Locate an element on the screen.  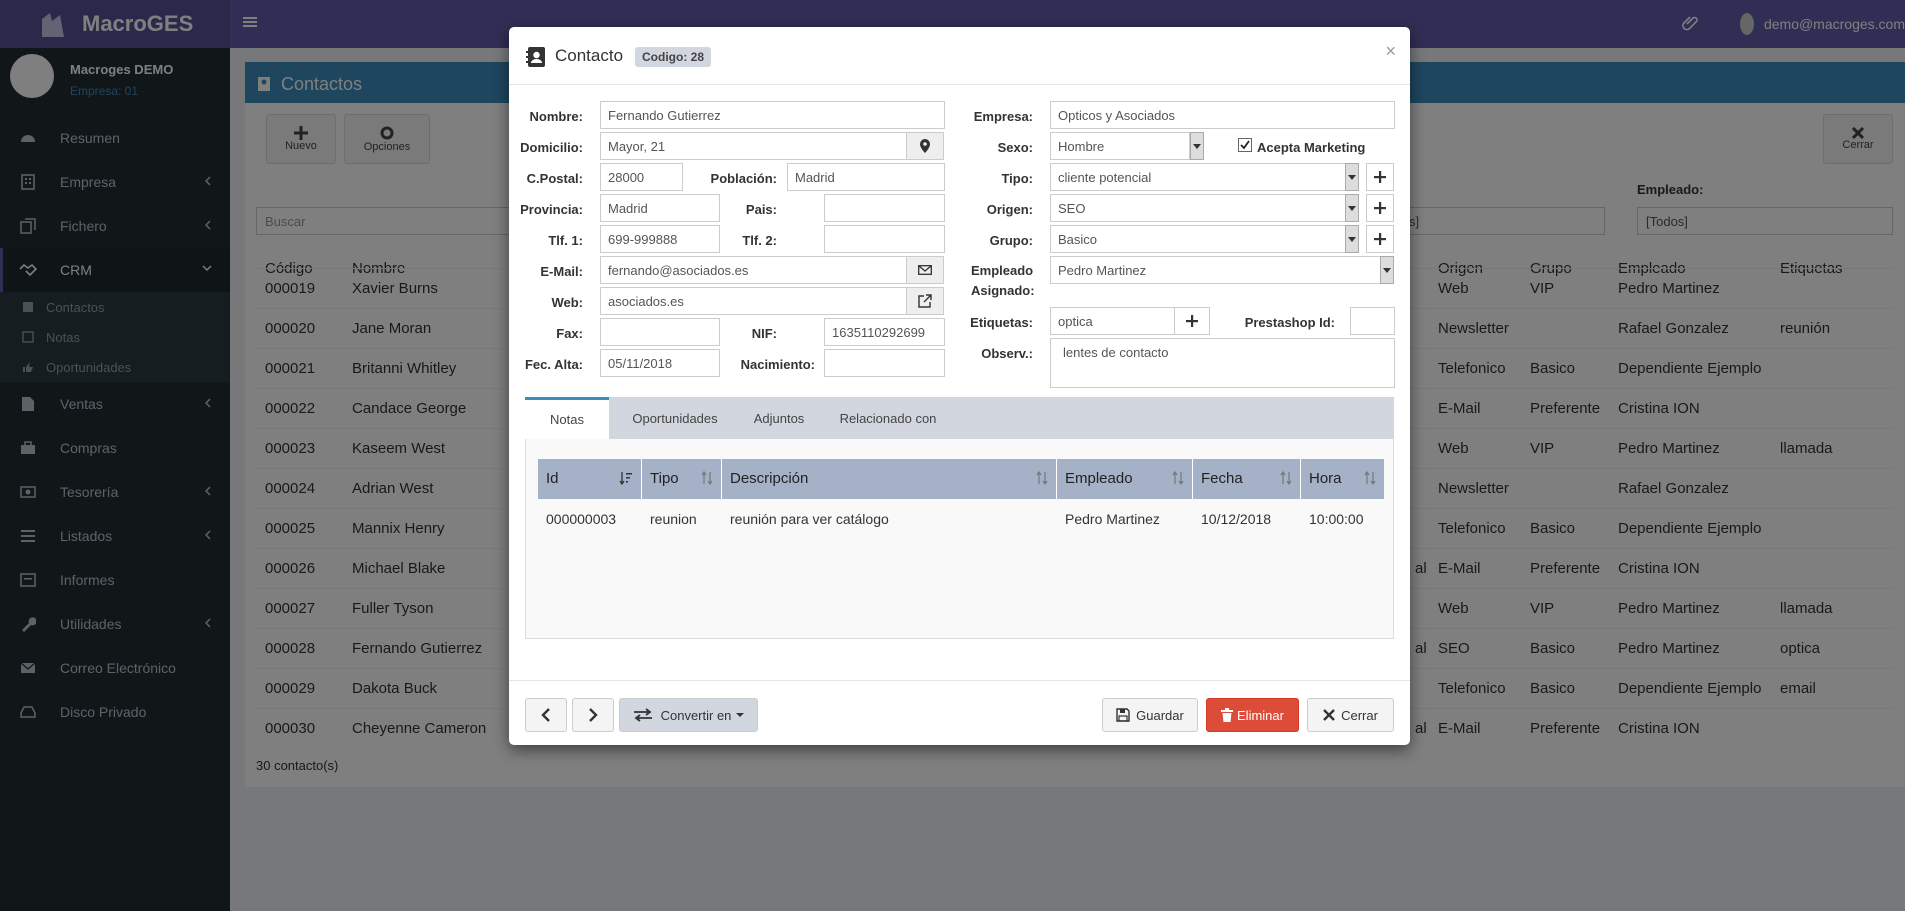
fax-field is located at coordinates (660, 332).